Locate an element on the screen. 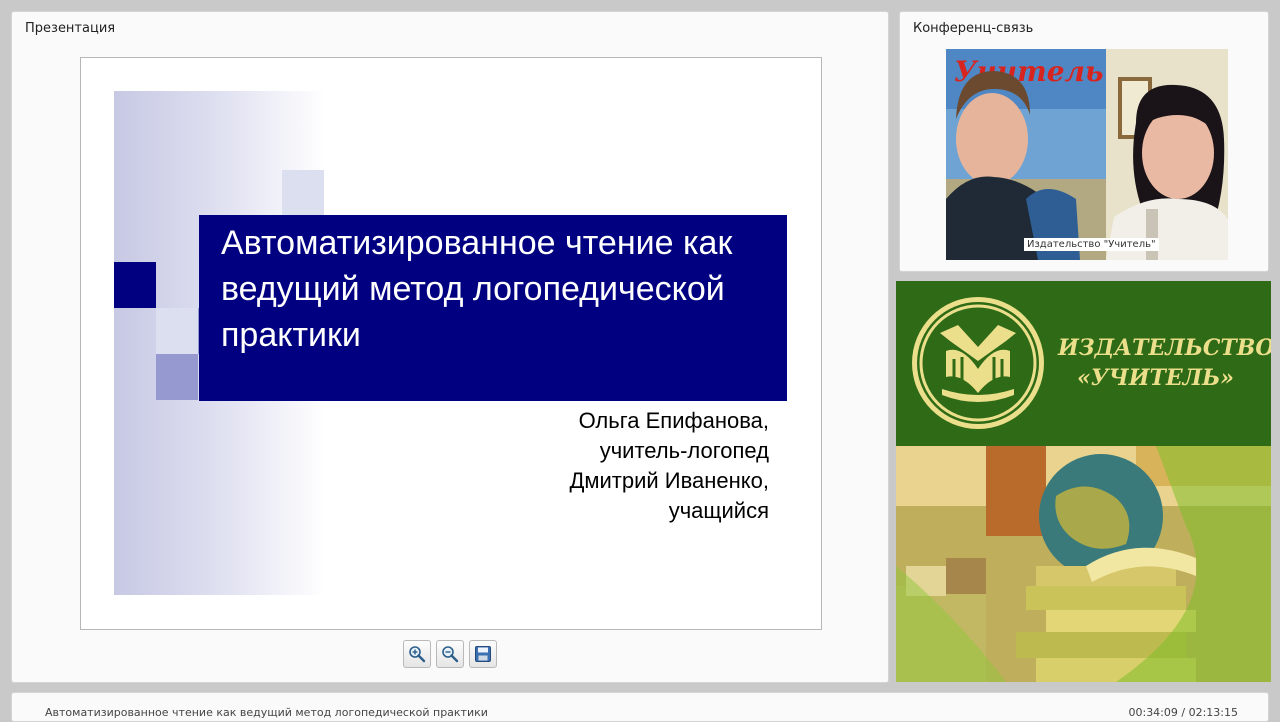 This screenshot has height=722, width=1280. publisher-name-line: «УЧИТЕЛЬ» is located at coordinates (1155, 378).